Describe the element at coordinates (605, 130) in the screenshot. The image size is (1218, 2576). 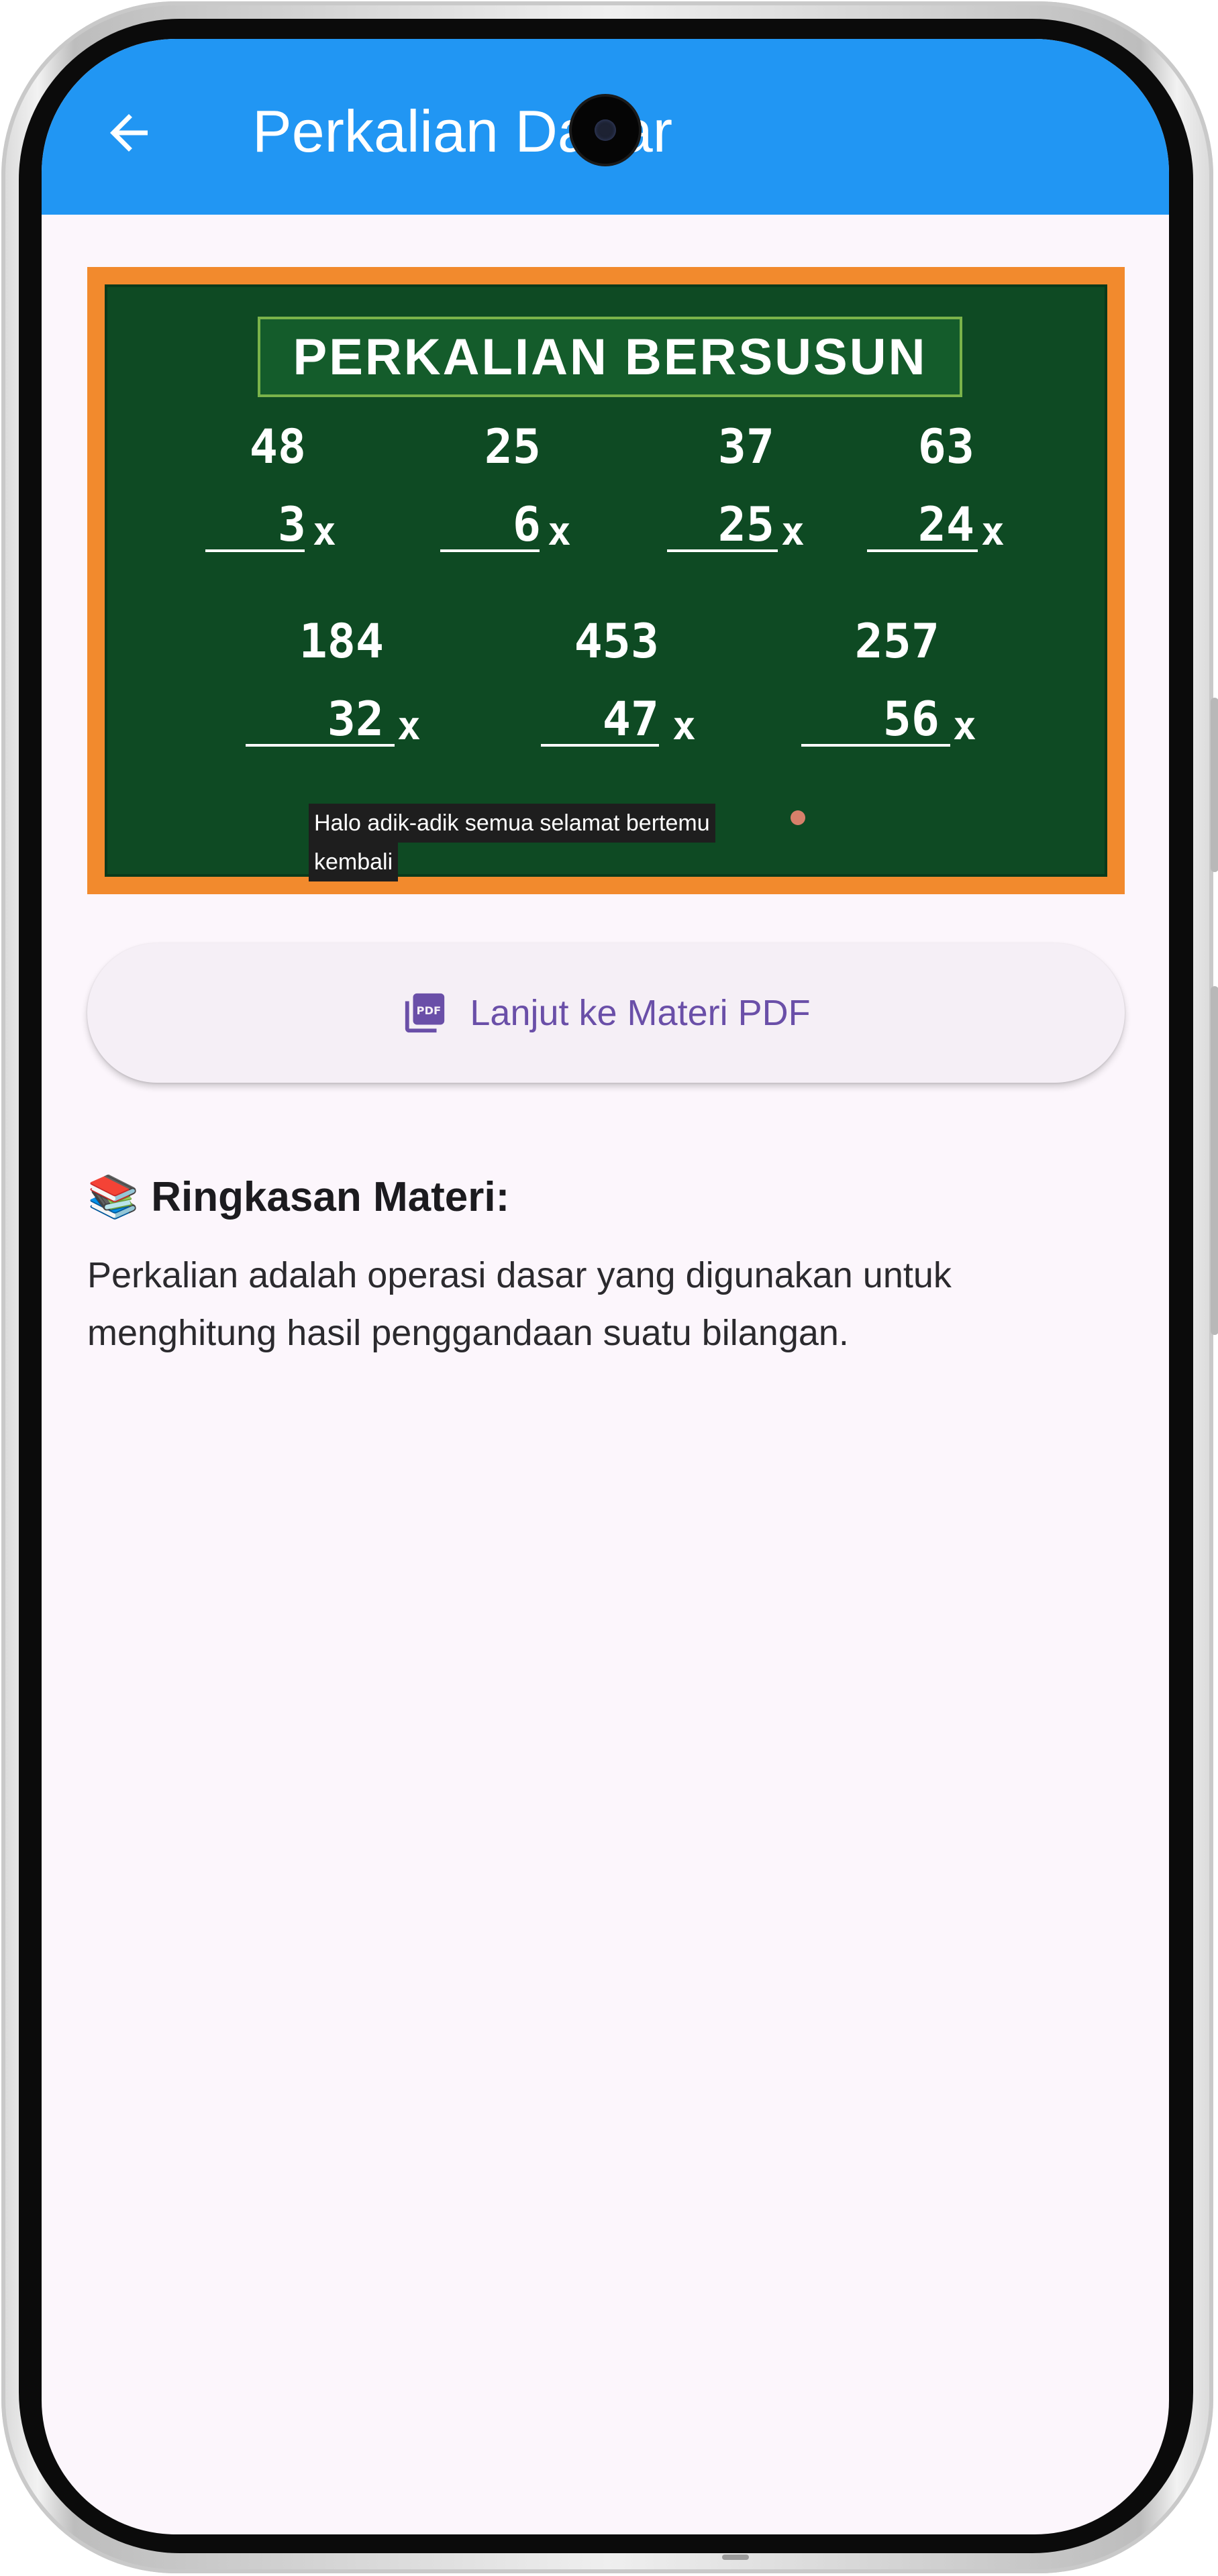
I see `front-camera` at that location.